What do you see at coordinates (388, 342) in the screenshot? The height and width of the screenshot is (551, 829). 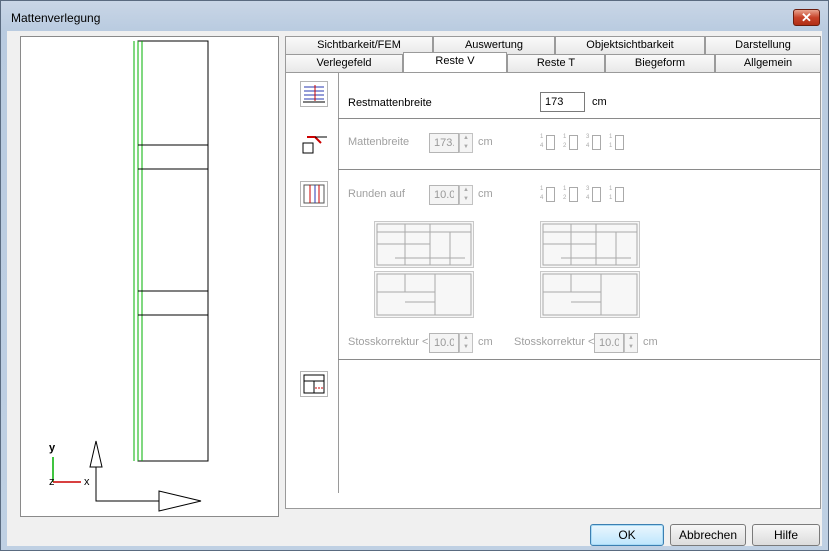 I see `stosskorrektur-left-label: Stosskorrektur <` at bounding box center [388, 342].